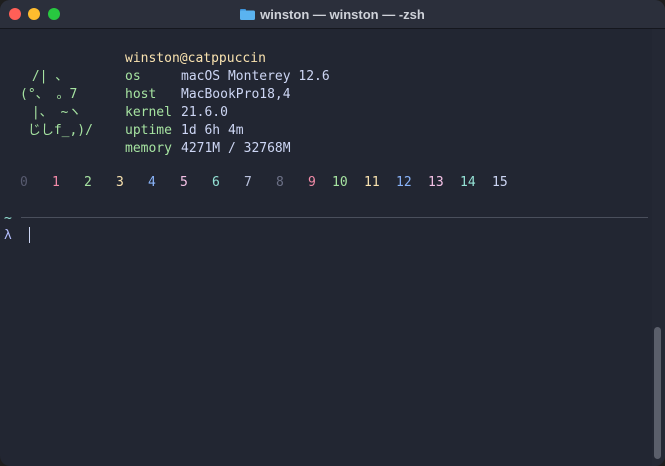 The height and width of the screenshot is (466, 665). I want to click on fetch-row-os: os macOS Monterey 12.6, so click(227, 77).